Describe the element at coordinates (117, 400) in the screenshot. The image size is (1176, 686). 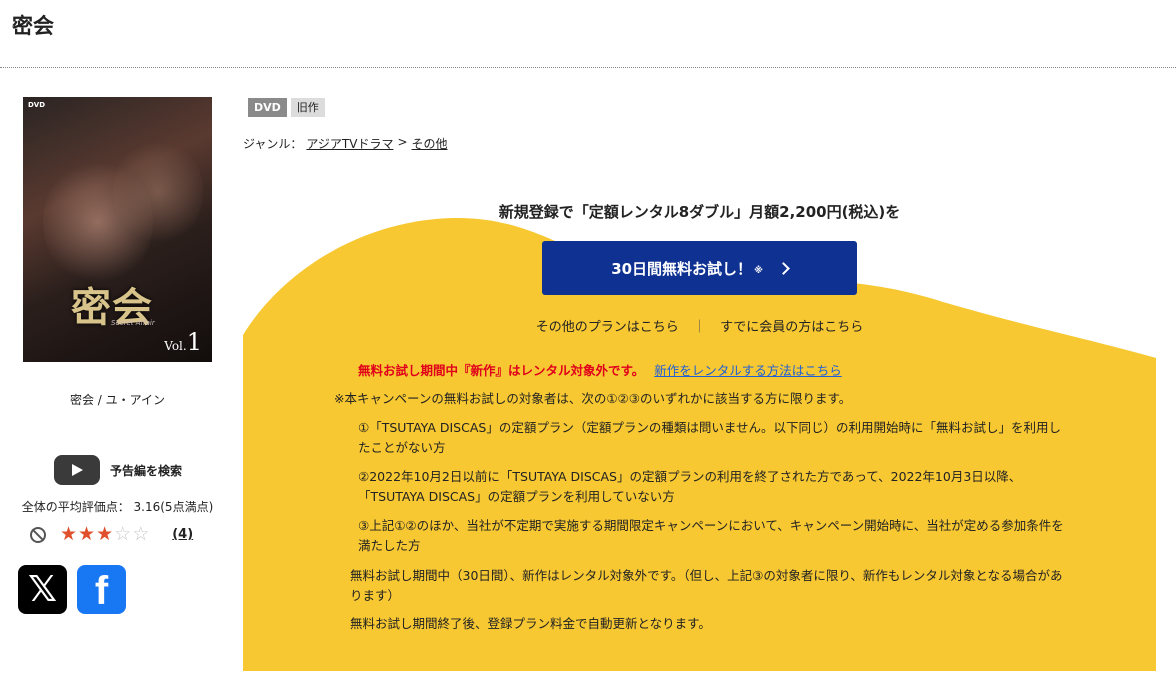
I see `cast-line: 密会 / ユ・アイン` at that location.